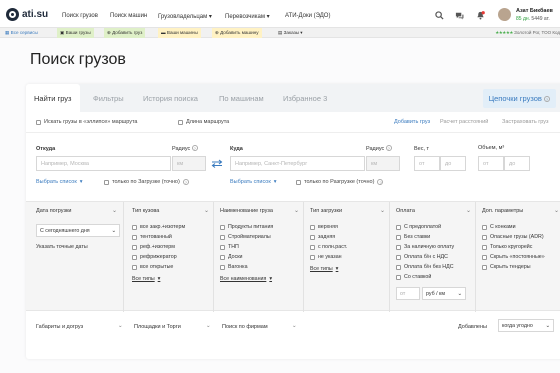 The image size is (560, 373). Describe the element at coordinates (322, 237) in the screenshot. I see `load-type-option: задняя` at that location.